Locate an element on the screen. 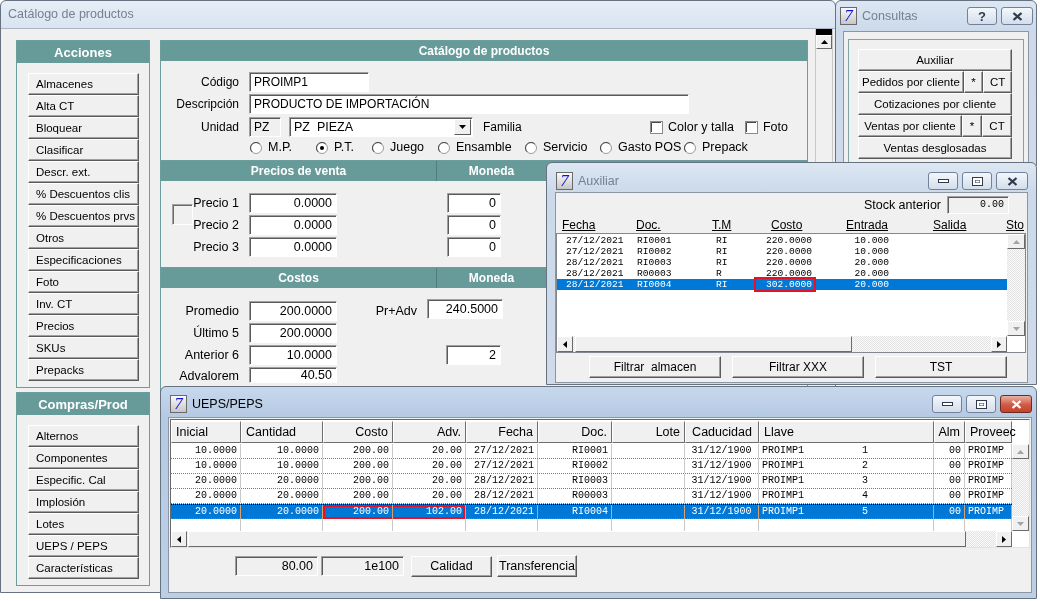 This screenshot has width=1040, height=601. action-button: Especific. Cal is located at coordinates (83, 480).